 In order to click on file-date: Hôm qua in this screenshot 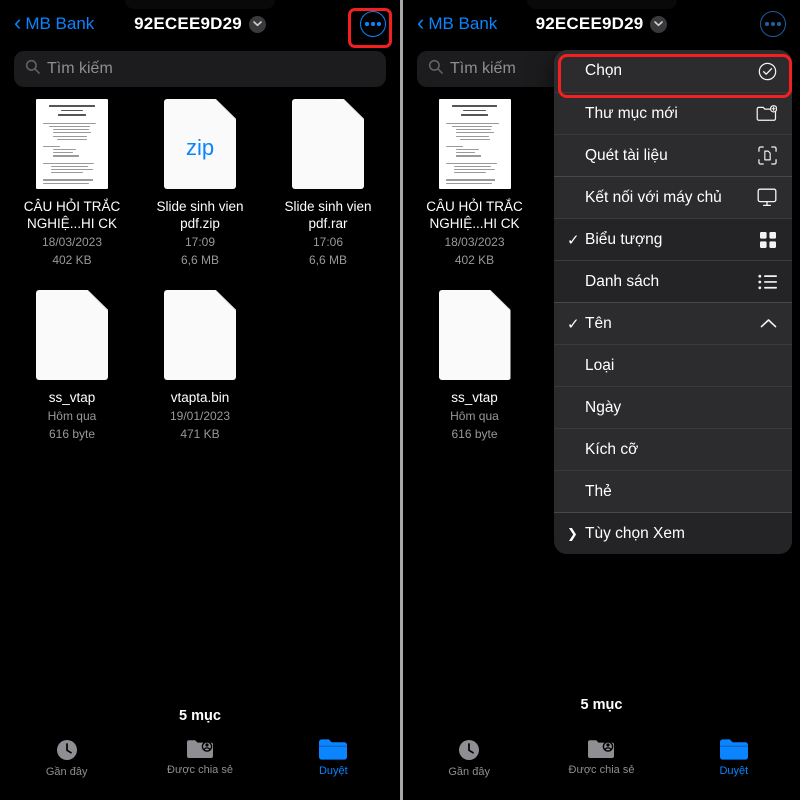, I will do `click(72, 416)`.